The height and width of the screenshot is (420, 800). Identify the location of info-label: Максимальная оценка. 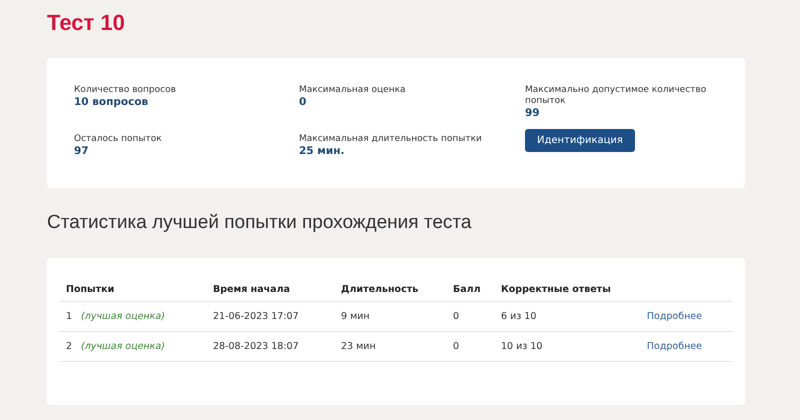
(353, 90).